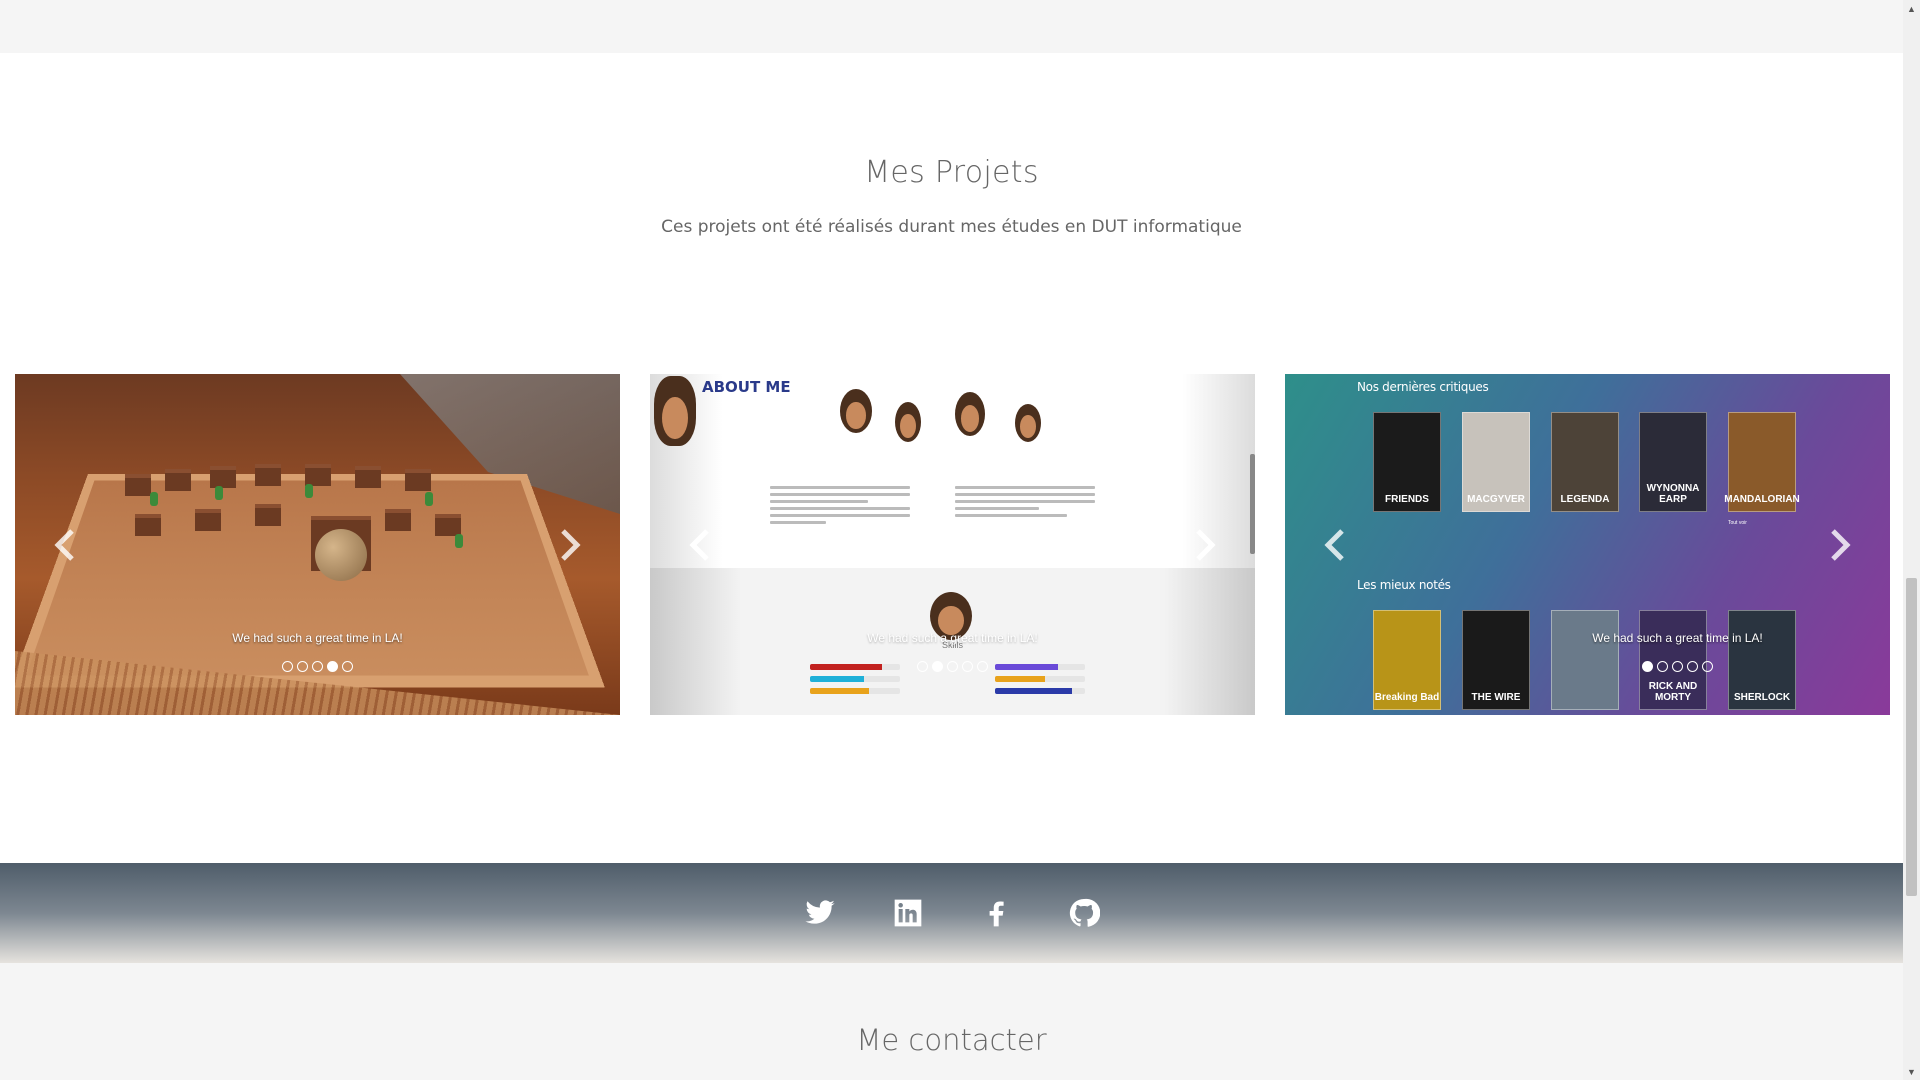  Describe the element at coordinates (1911, 8) in the screenshot. I see `scroll-up-arrow-icon: ▲` at that location.